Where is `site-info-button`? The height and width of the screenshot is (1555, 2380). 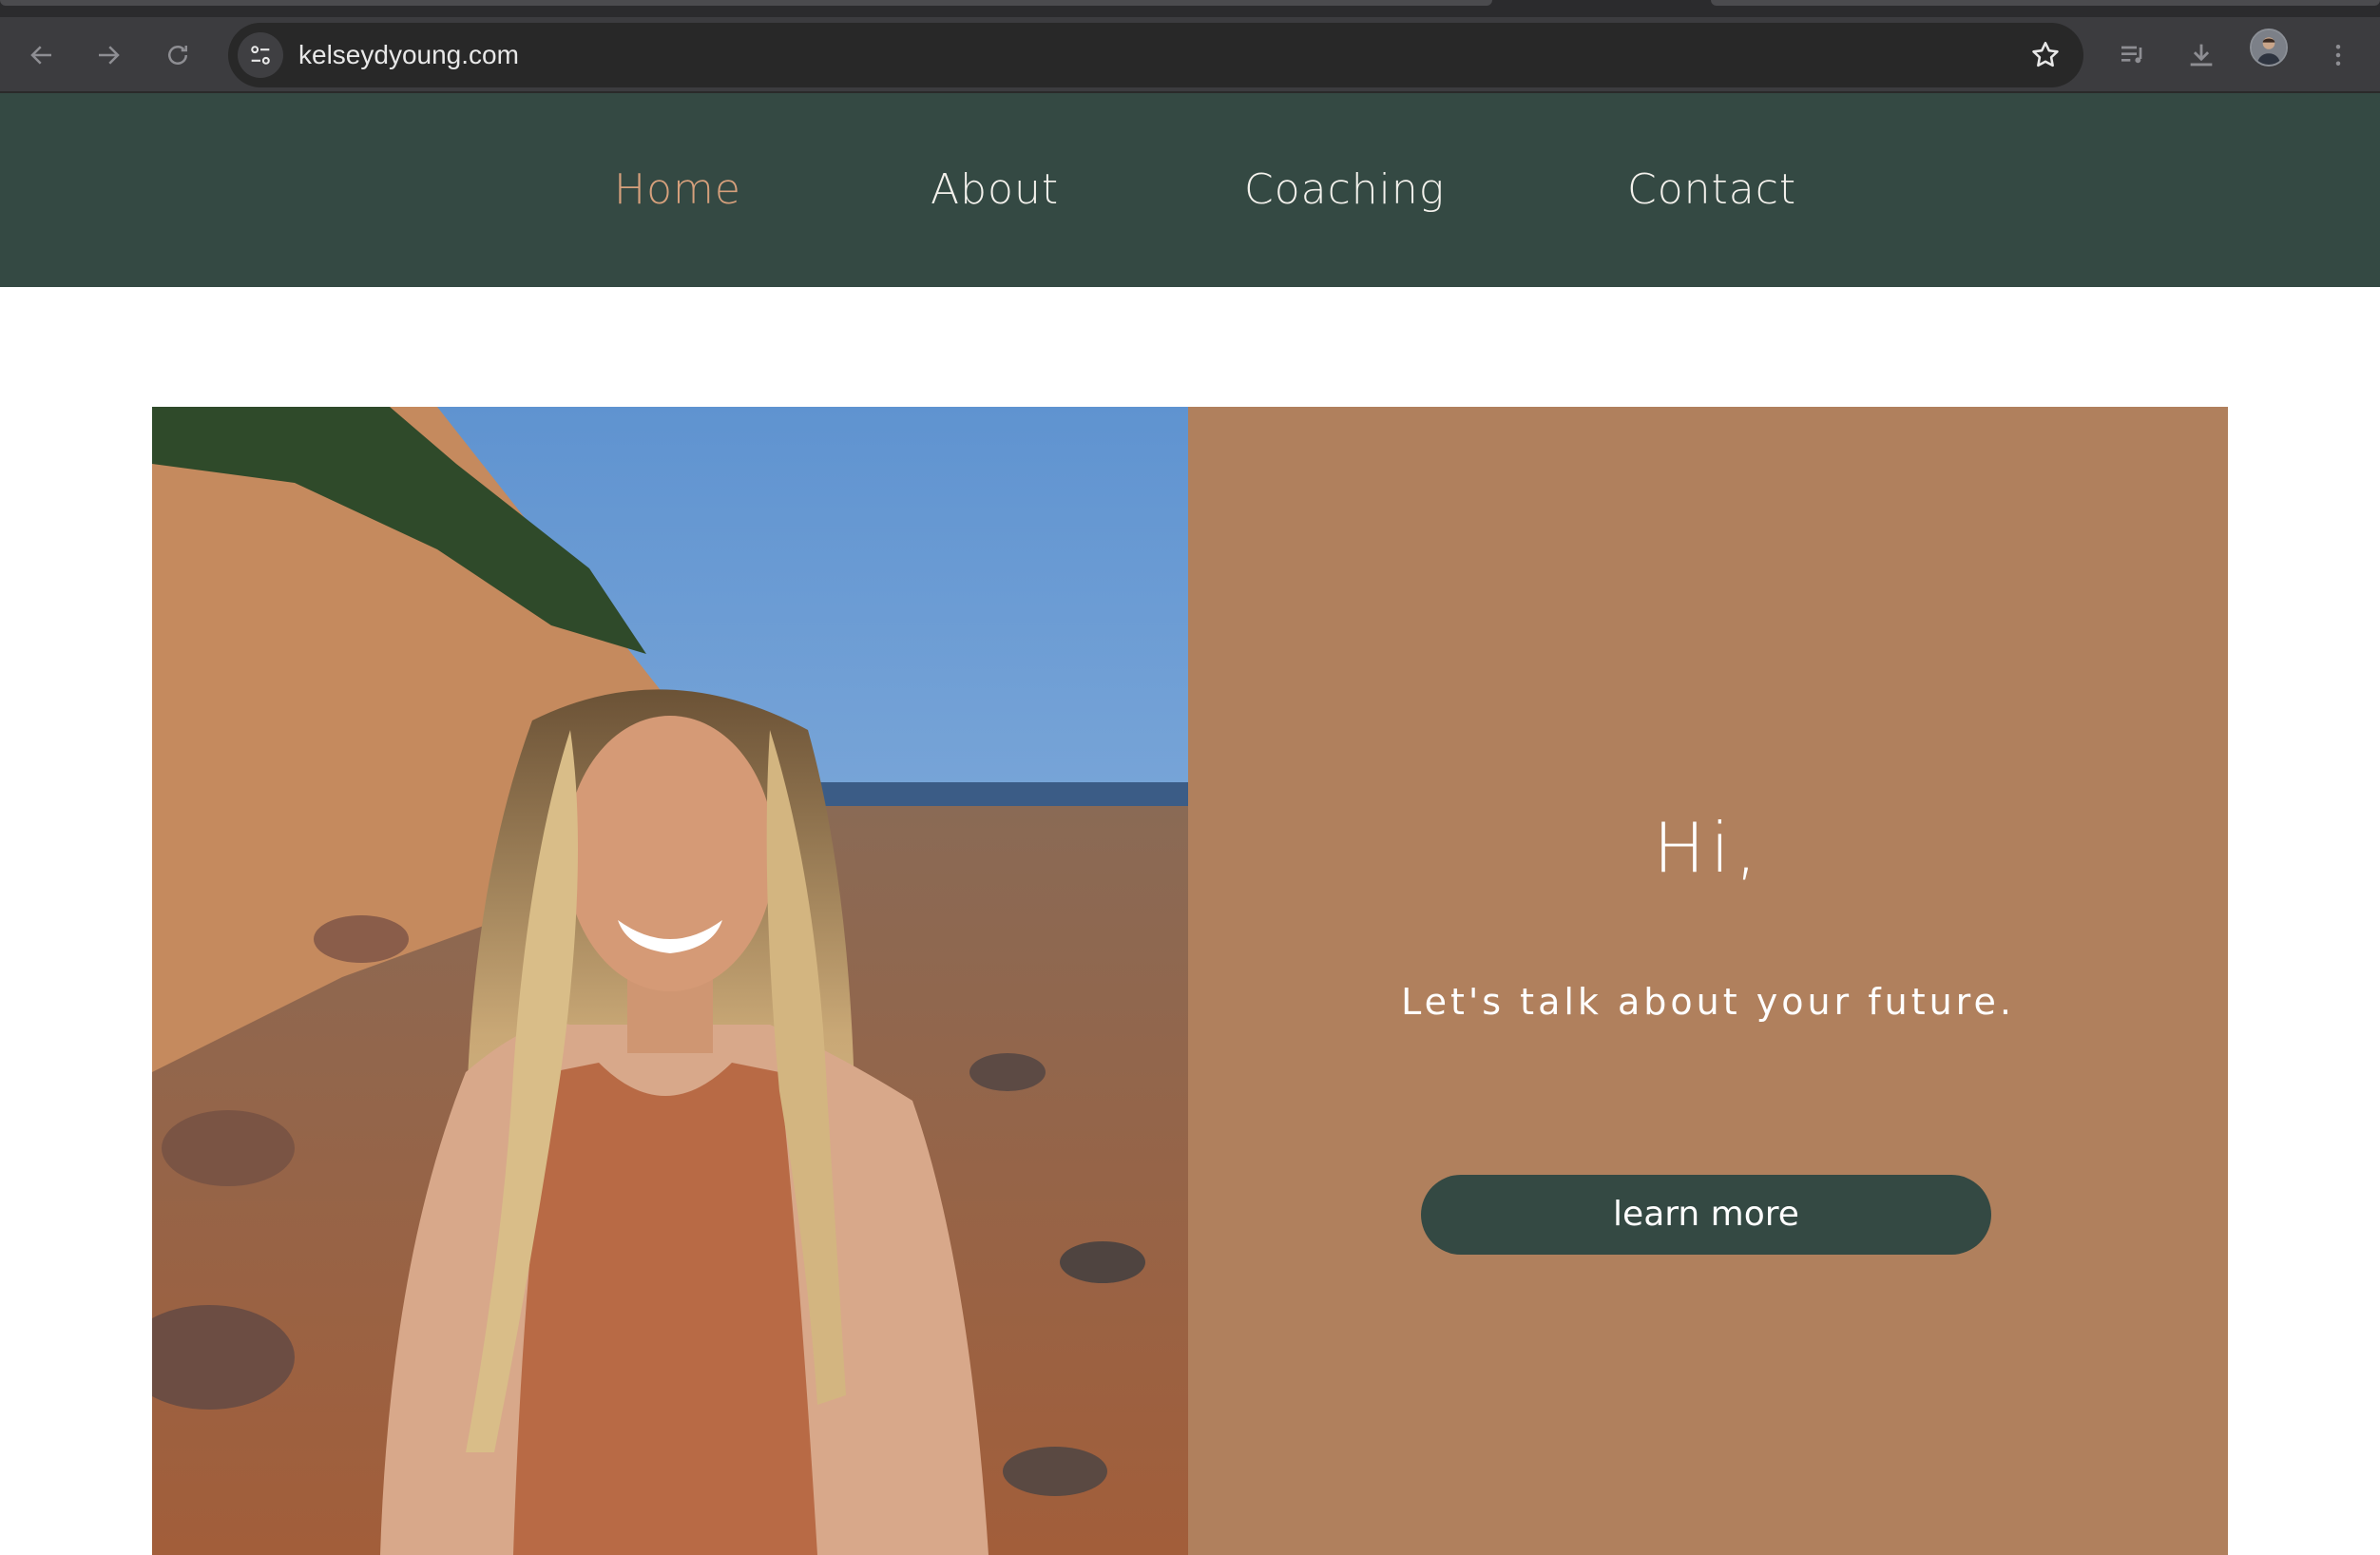
site-info-button is located at coordinates (260, 55).